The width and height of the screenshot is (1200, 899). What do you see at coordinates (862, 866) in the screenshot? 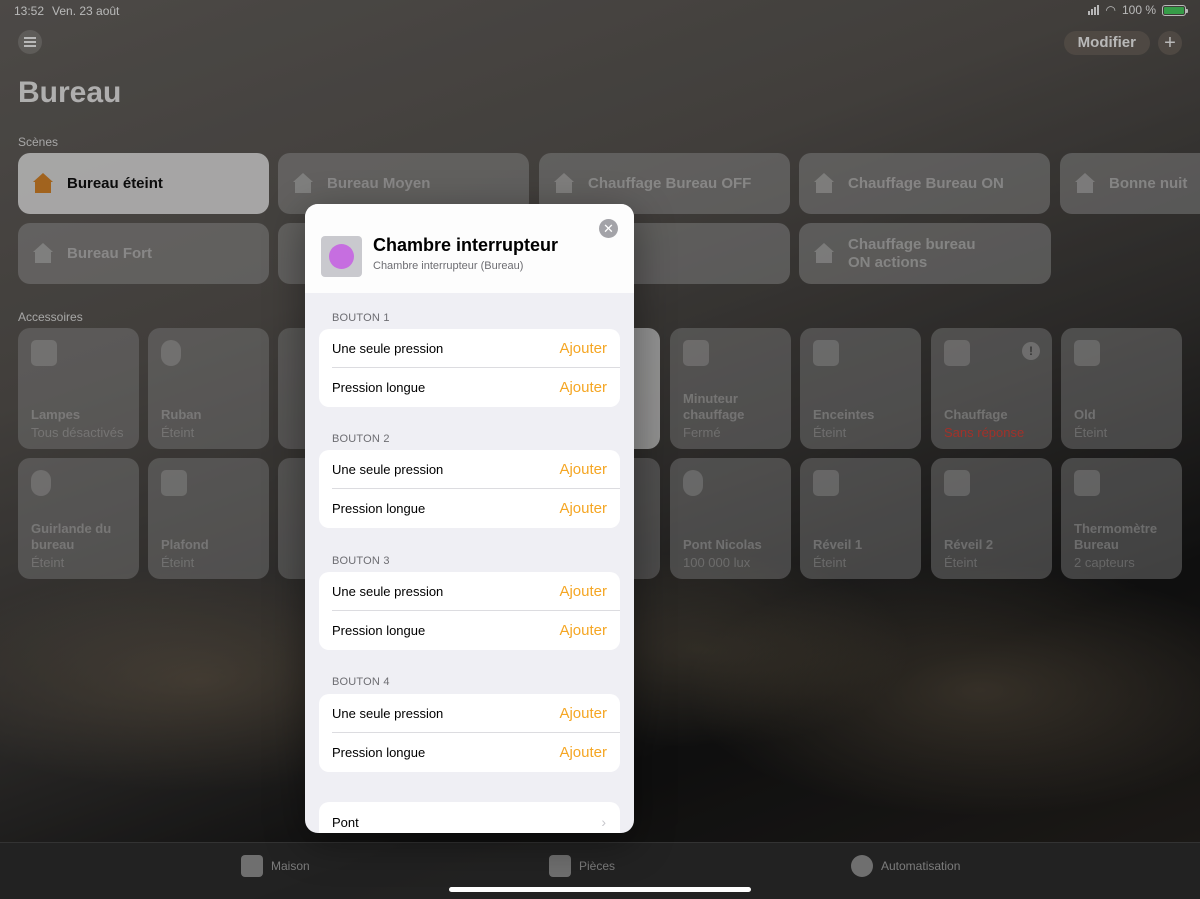
I see `clock-check-icon` at bounding box center [862, 866].